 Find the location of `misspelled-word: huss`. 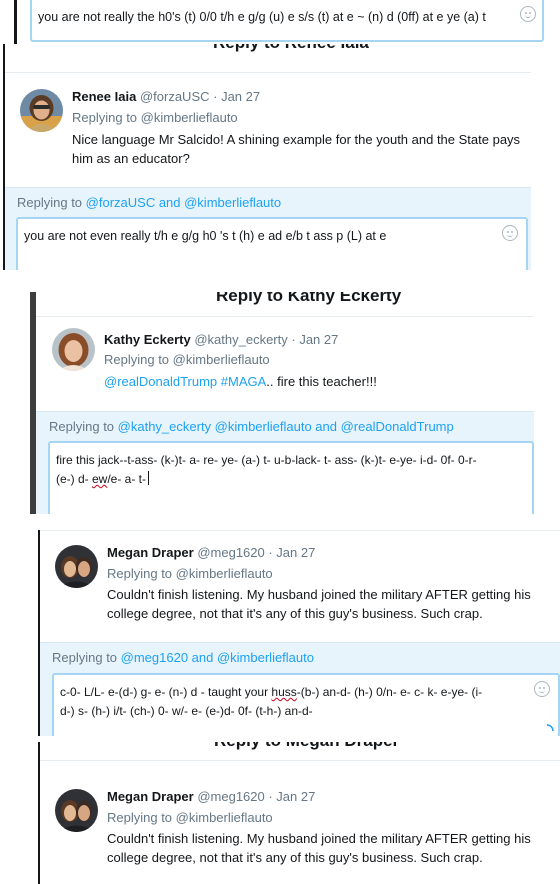

misspelled-word: huss is located at coordinates (283, 692).